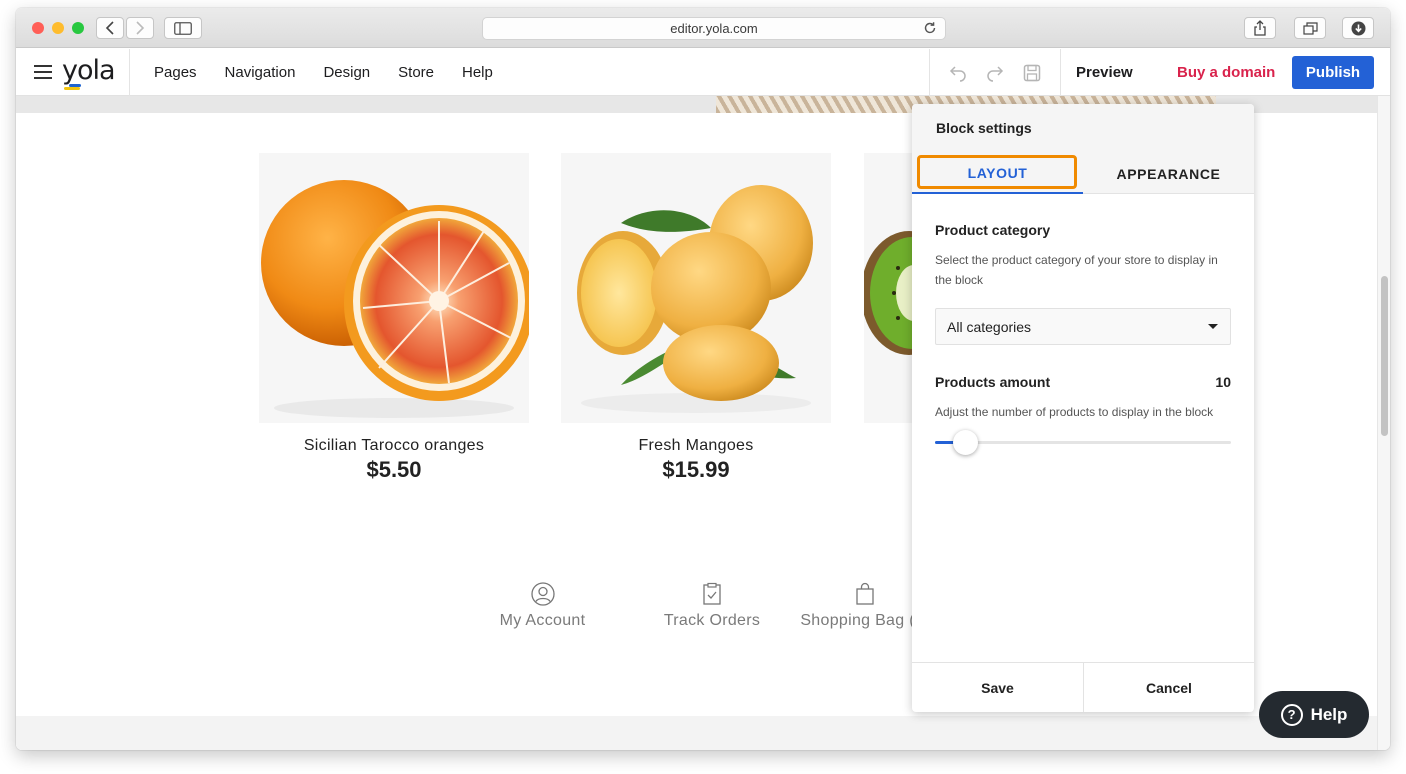 The height and width of the screenshot is (774, 1406). I want to click on scrollbar-thumb, so click(1384, 356).